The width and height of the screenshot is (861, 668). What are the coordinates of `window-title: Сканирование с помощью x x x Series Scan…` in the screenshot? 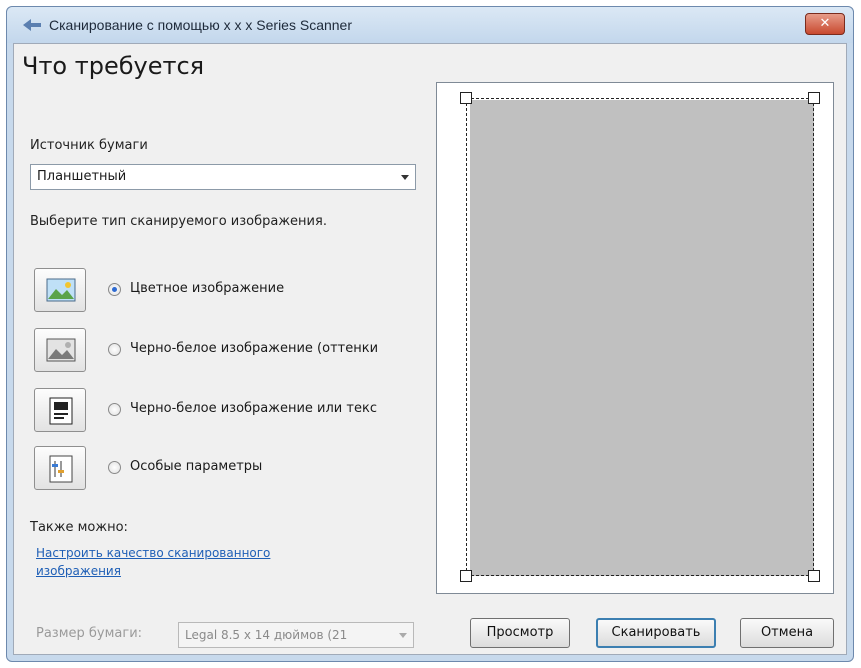 It's located at (201, 25).